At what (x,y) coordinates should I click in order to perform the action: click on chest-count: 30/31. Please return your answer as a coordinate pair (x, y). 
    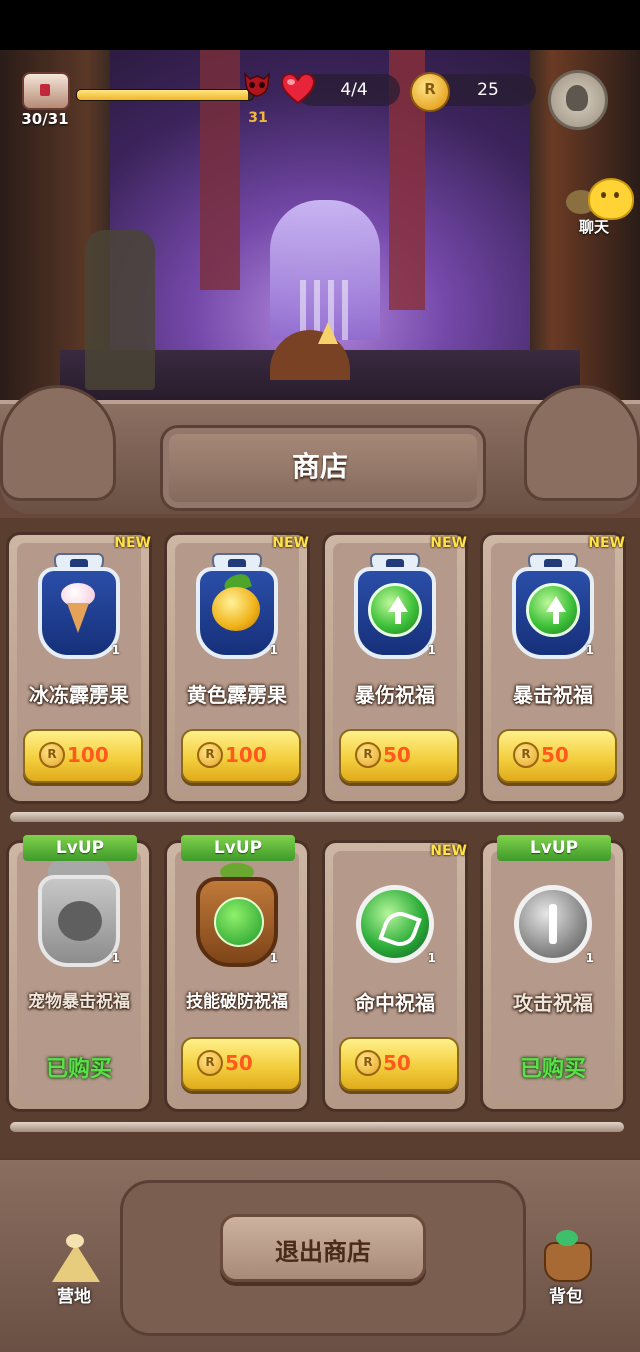
    Looking at the image, I should click on (45, 119).